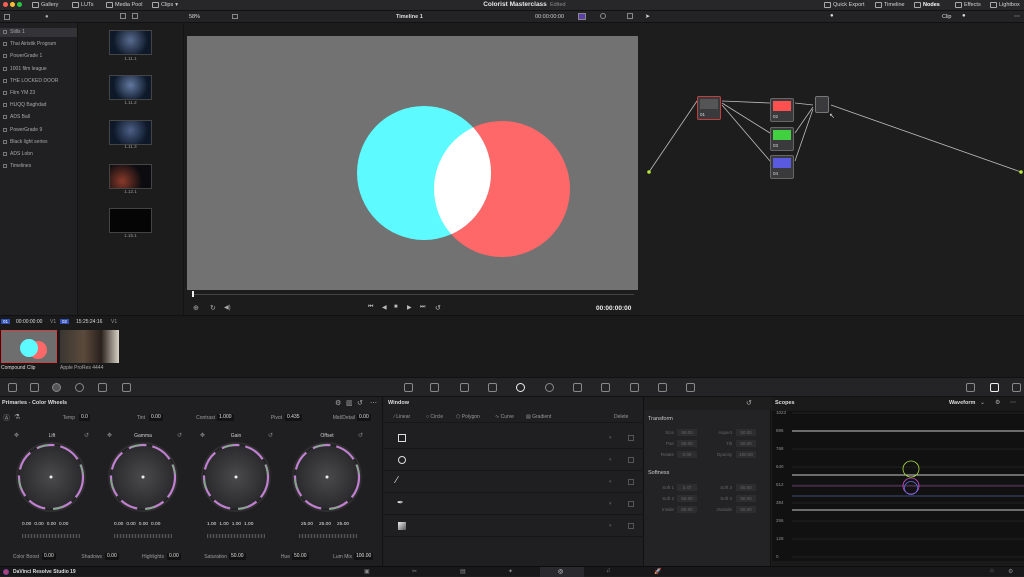 The width and height of the screenshot is (1024, 577). Describe the element at coordinates (112, 556) in the screenshot. I see `shadows-value: 0.00` at that location.